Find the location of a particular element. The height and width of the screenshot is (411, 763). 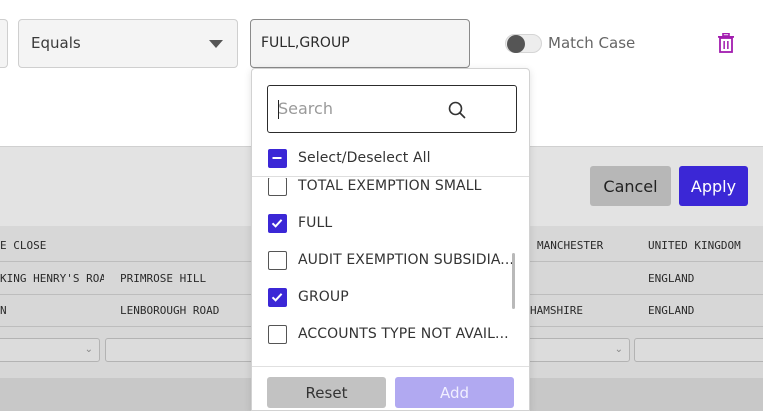

table-cell: PRIMROSE HILL is located at coordinates (163, 278).